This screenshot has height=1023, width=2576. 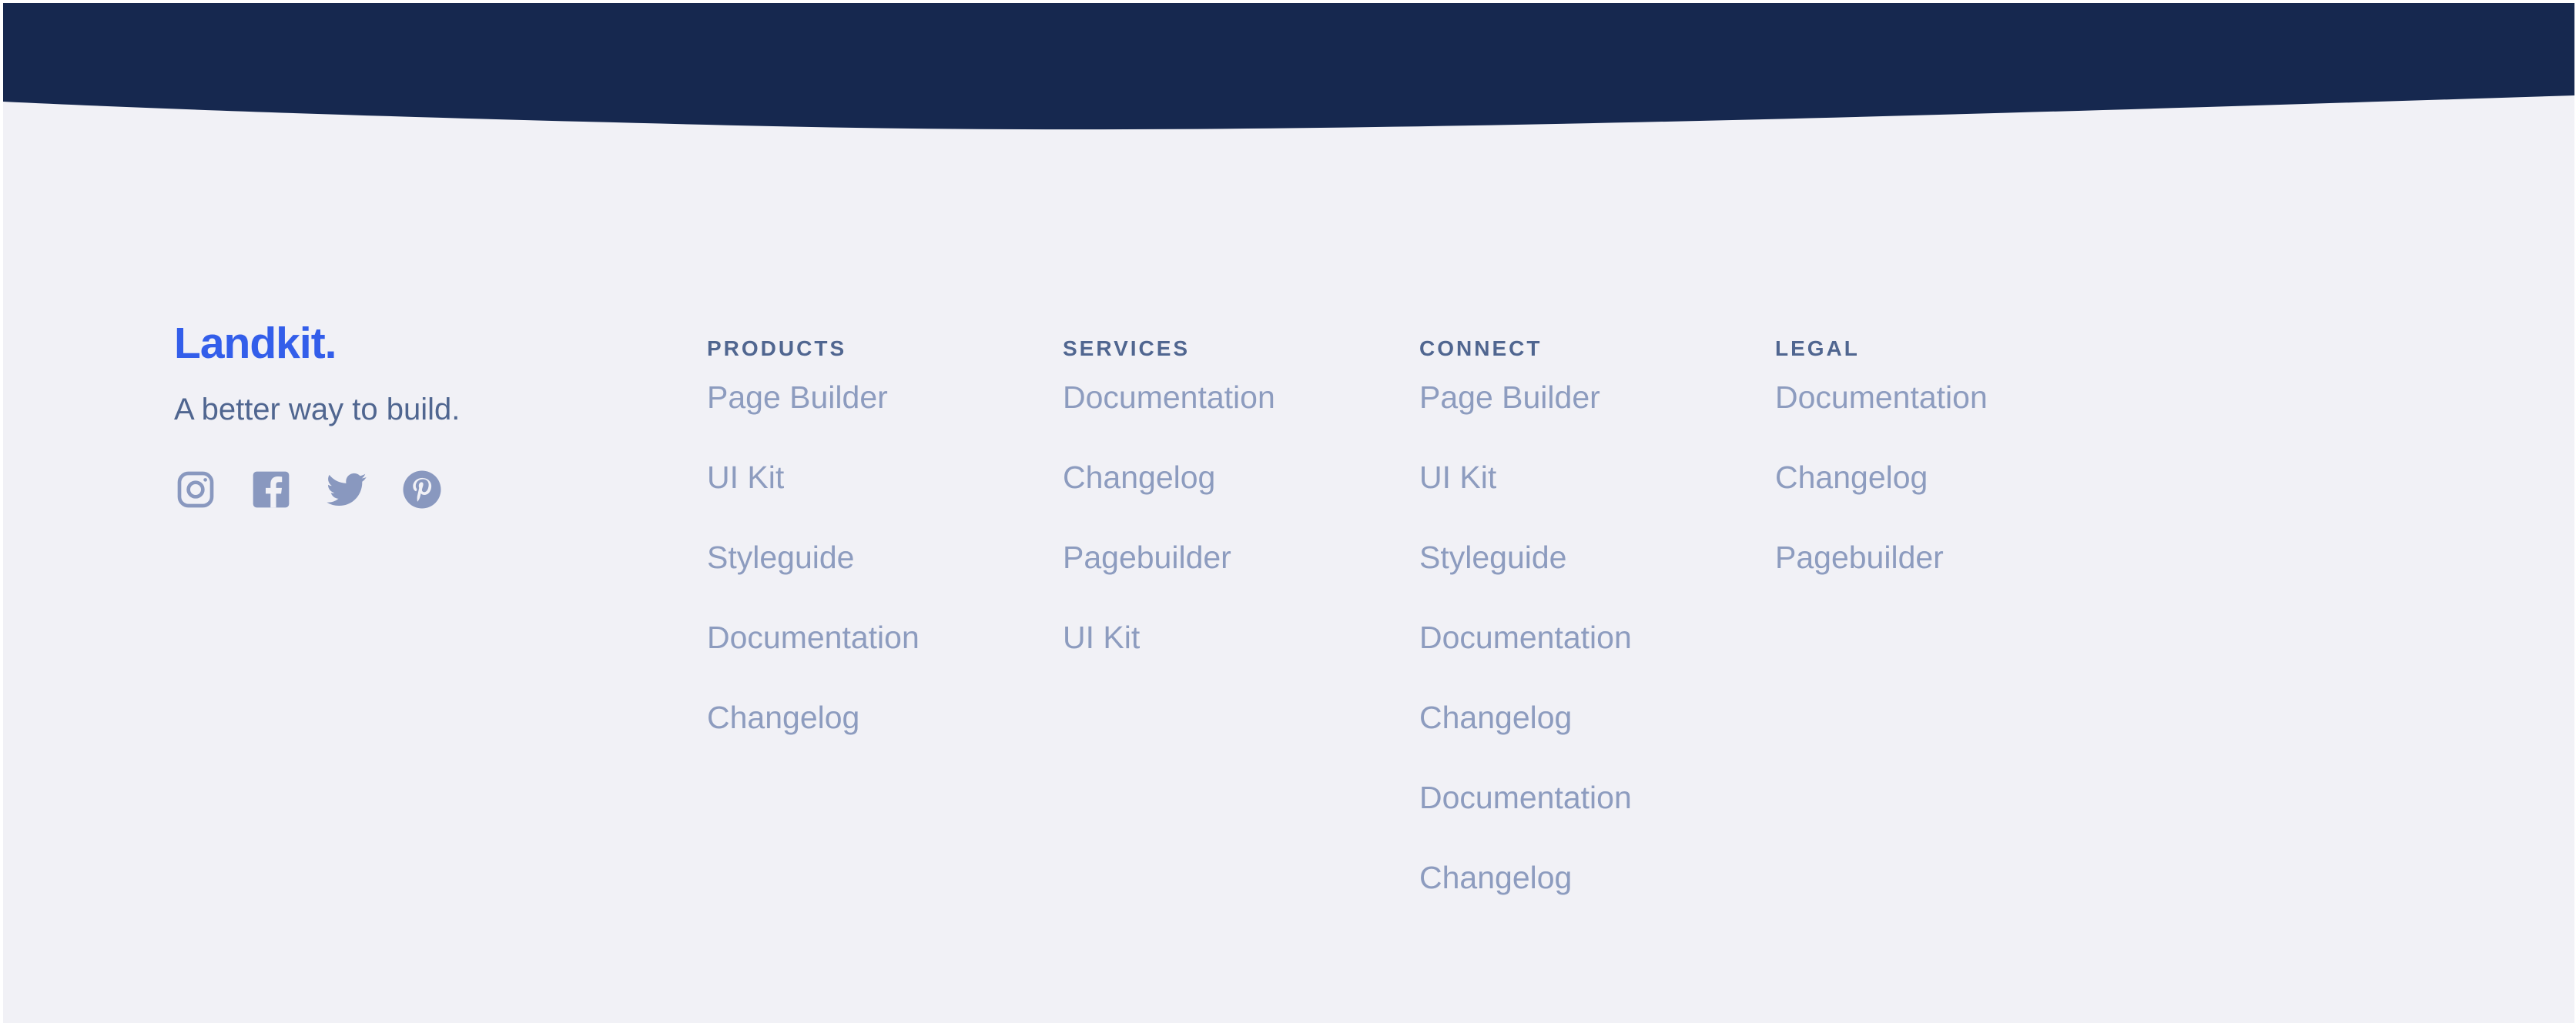 I want to click on services-link-pagebuilder: Pagebuilder, so click(x=1147, y=557).